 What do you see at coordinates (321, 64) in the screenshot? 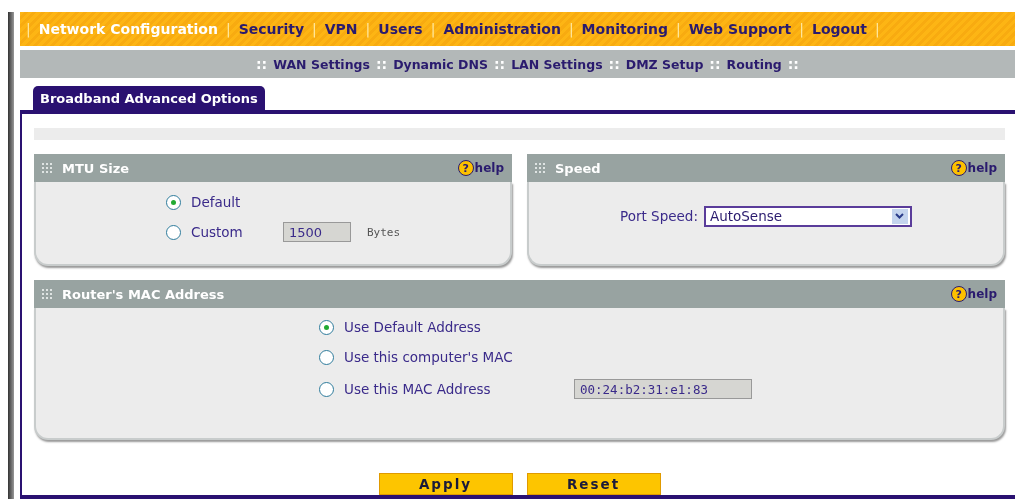
I see `nav-link: WAN Settings` at bounding box center [321, 64].